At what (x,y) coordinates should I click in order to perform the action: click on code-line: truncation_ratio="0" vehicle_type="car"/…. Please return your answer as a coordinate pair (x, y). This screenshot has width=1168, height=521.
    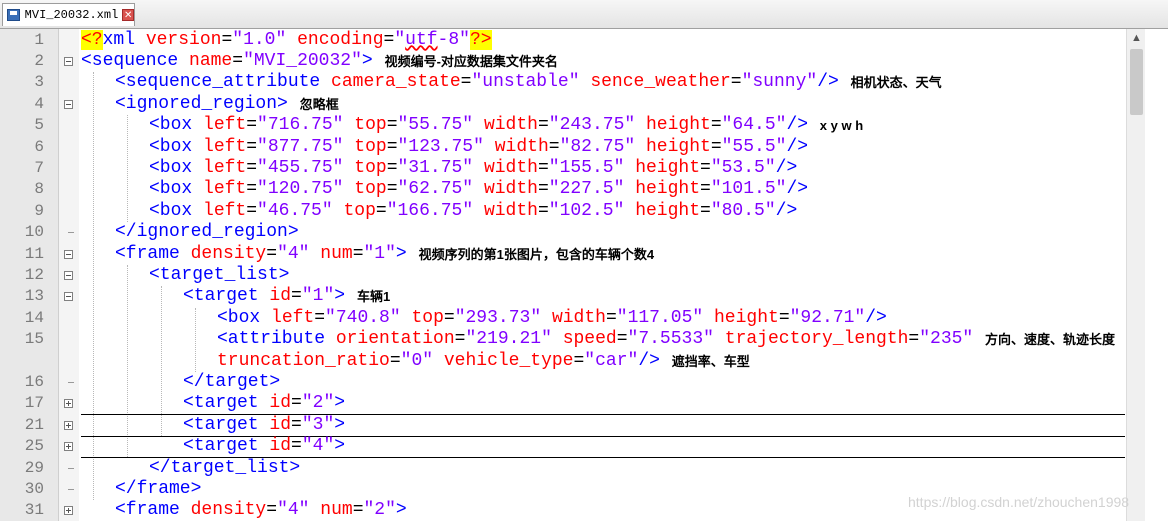
    Looking at the image, I should click on (438, 361).